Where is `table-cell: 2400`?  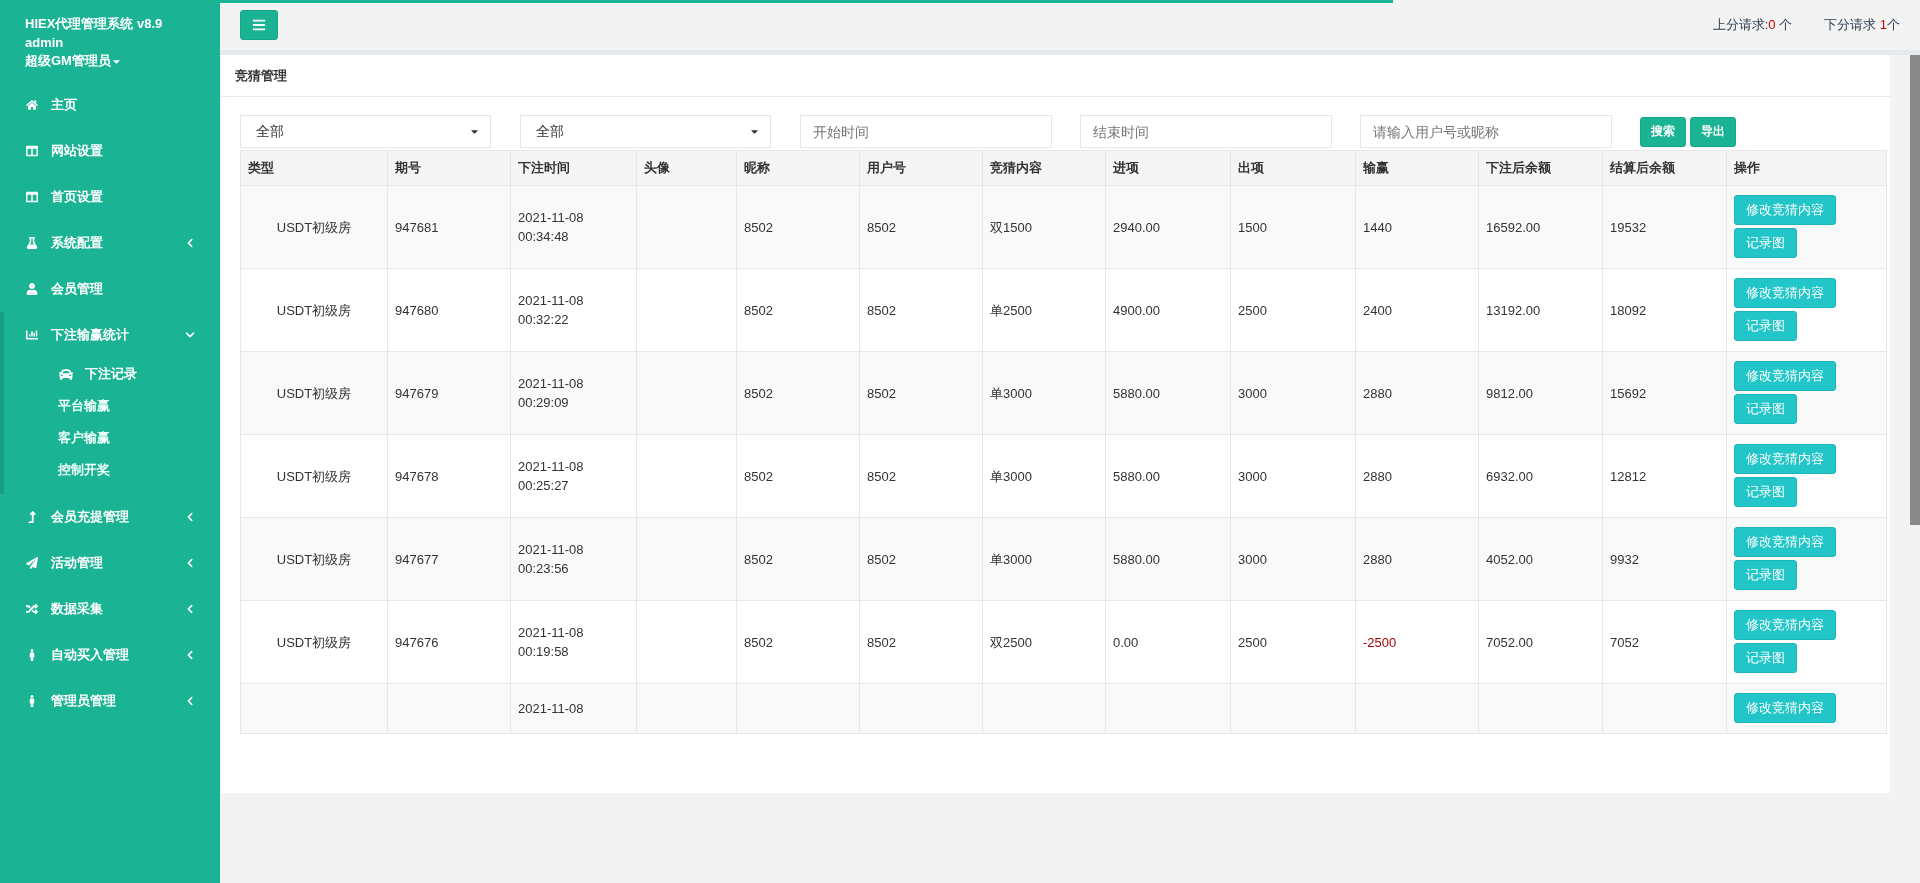
table-cell: 2400 is located at coordinates (1377, 310).